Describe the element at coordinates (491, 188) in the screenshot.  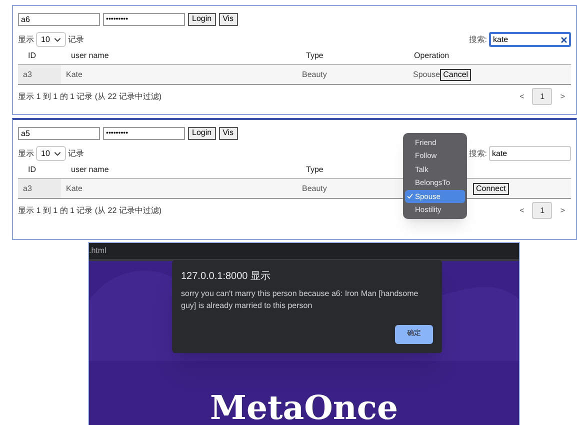
I see `row-action-button: Connect` at that location.